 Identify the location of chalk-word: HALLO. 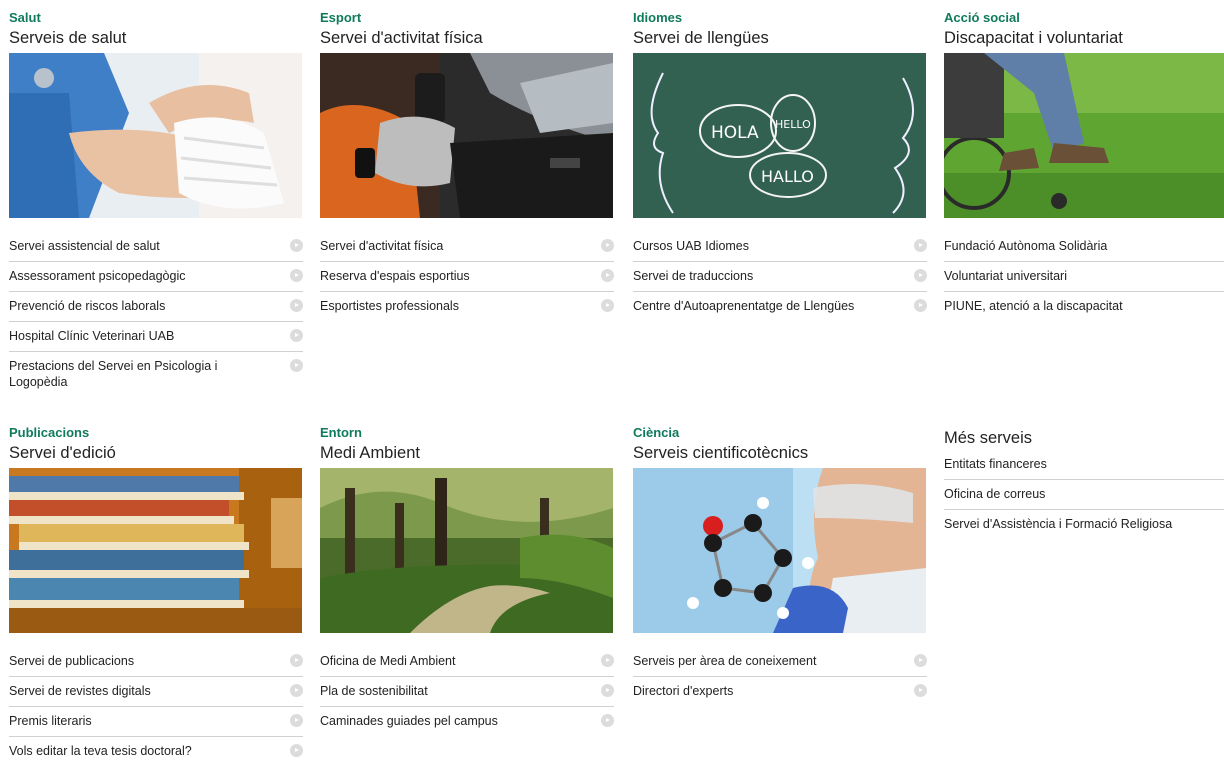
(787, 176).